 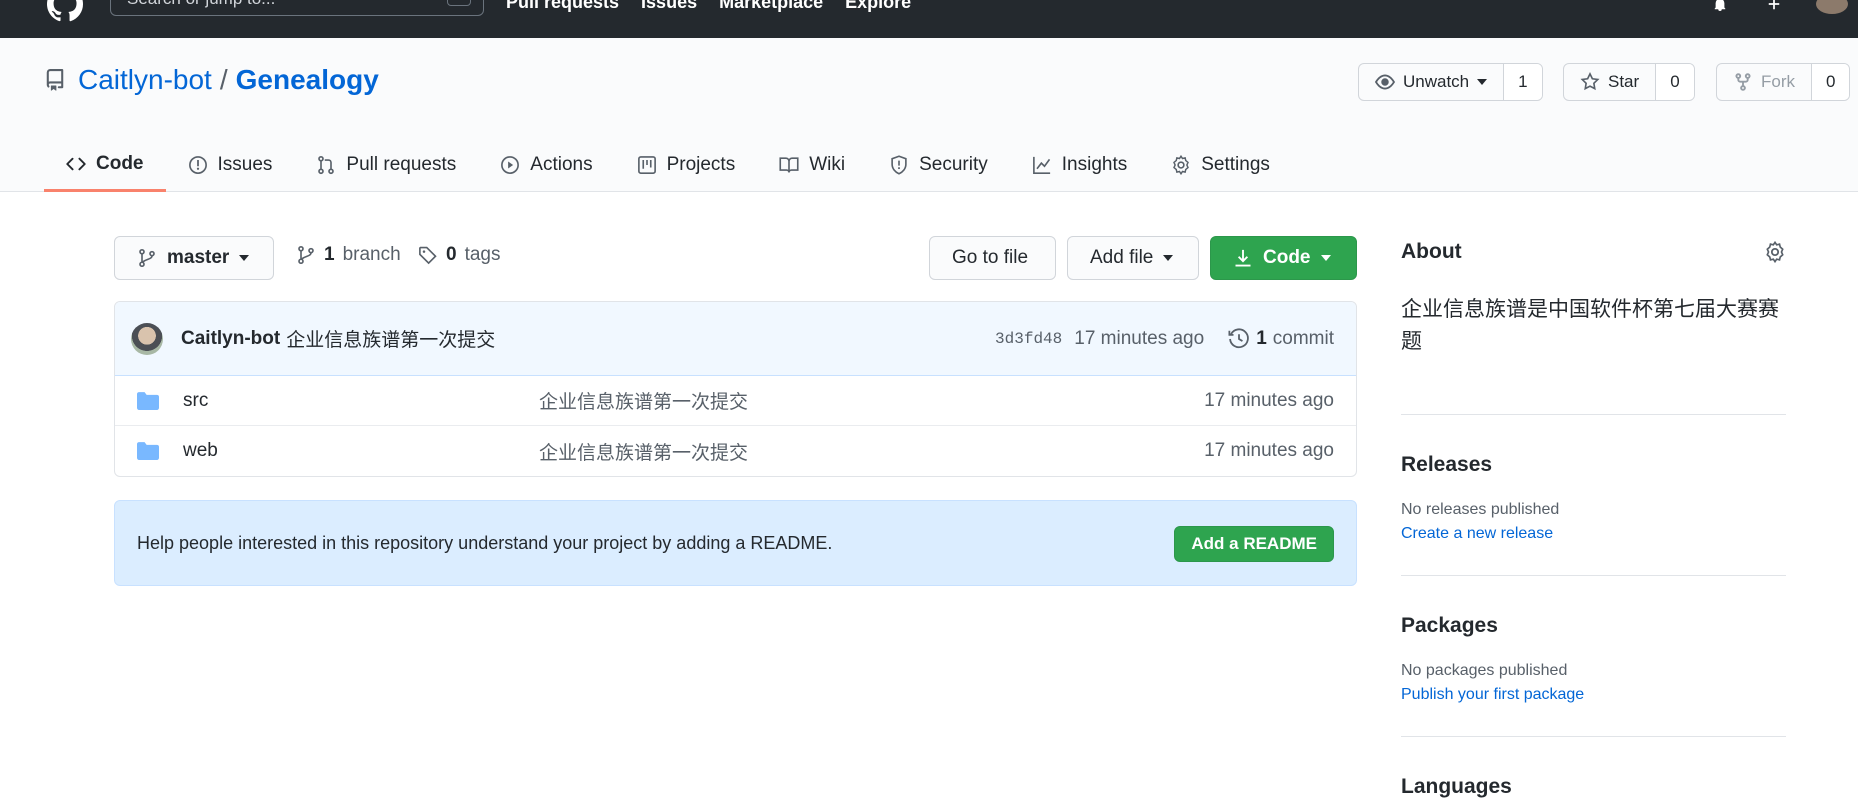 I want to click on tag-icon, so click(x=428, y=255).